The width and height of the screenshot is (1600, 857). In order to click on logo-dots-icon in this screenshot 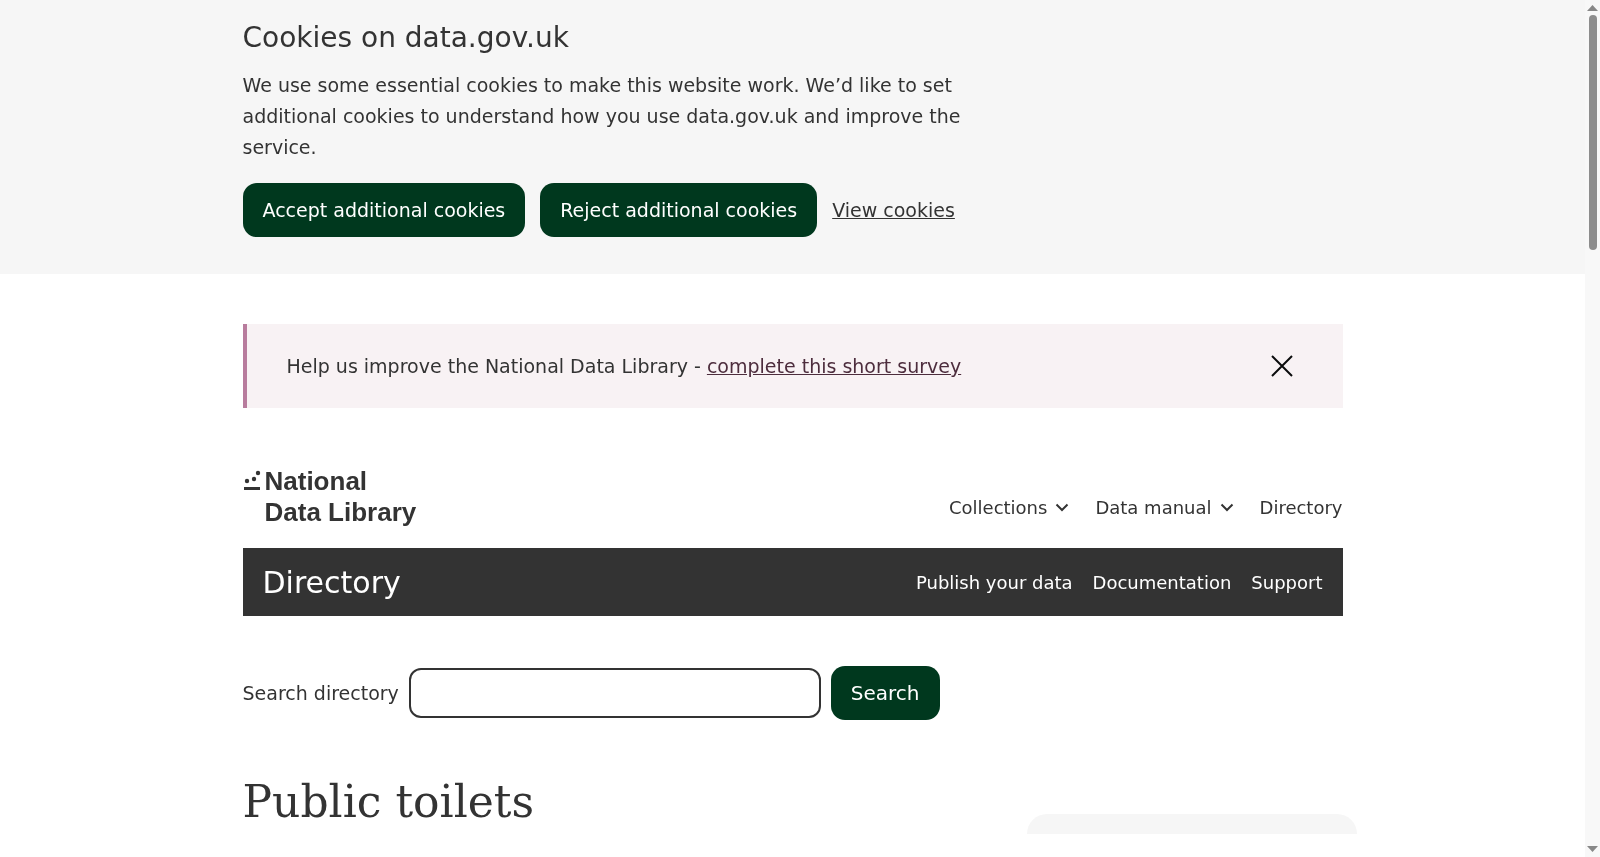, I will do `click(251, 481)`.